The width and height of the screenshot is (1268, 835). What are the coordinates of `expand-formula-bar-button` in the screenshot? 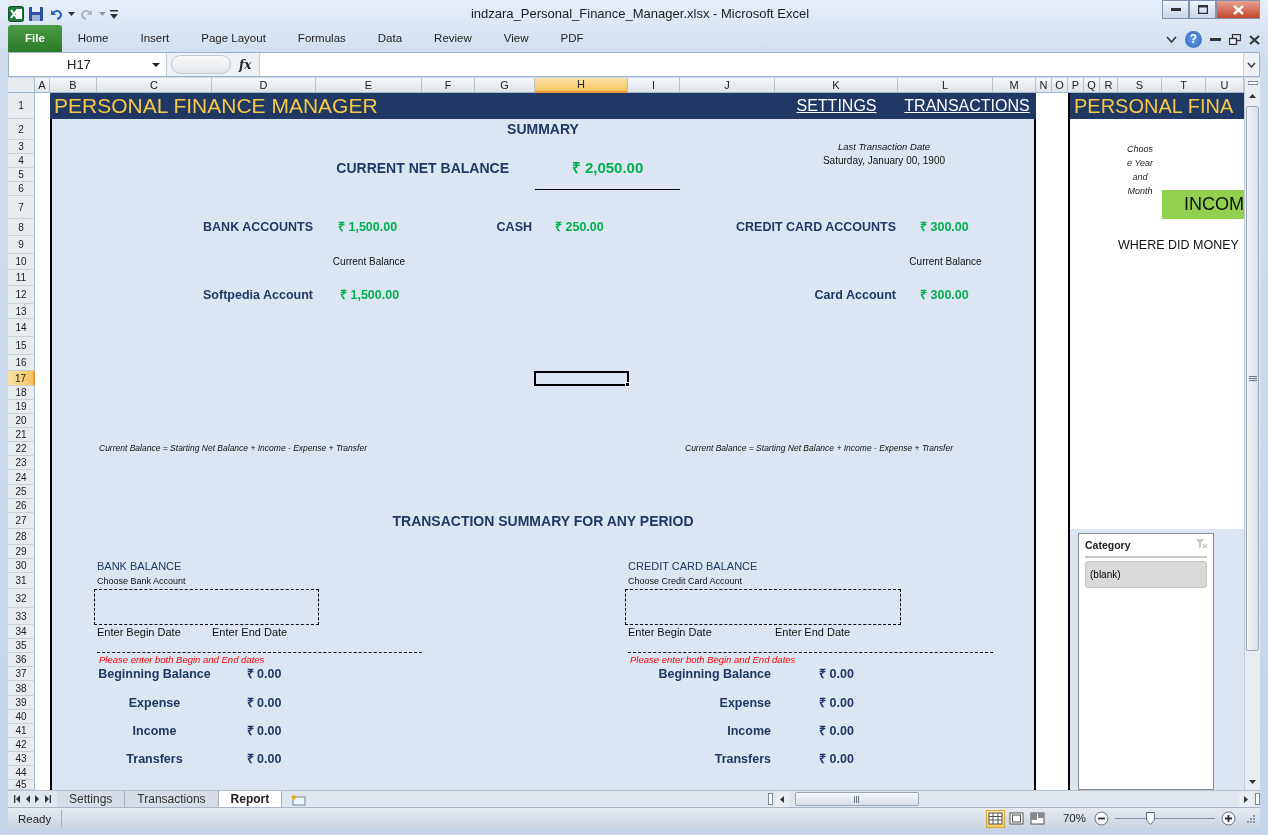 It's located at (1251, 64).